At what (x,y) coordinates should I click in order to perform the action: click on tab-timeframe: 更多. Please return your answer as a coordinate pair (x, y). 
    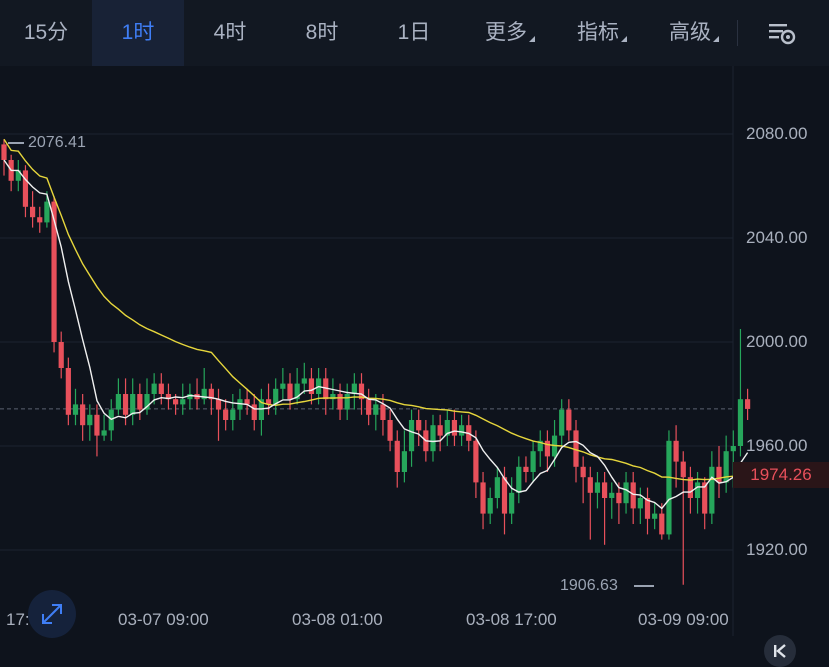
    Looking at the image, I should click on (506, 33).